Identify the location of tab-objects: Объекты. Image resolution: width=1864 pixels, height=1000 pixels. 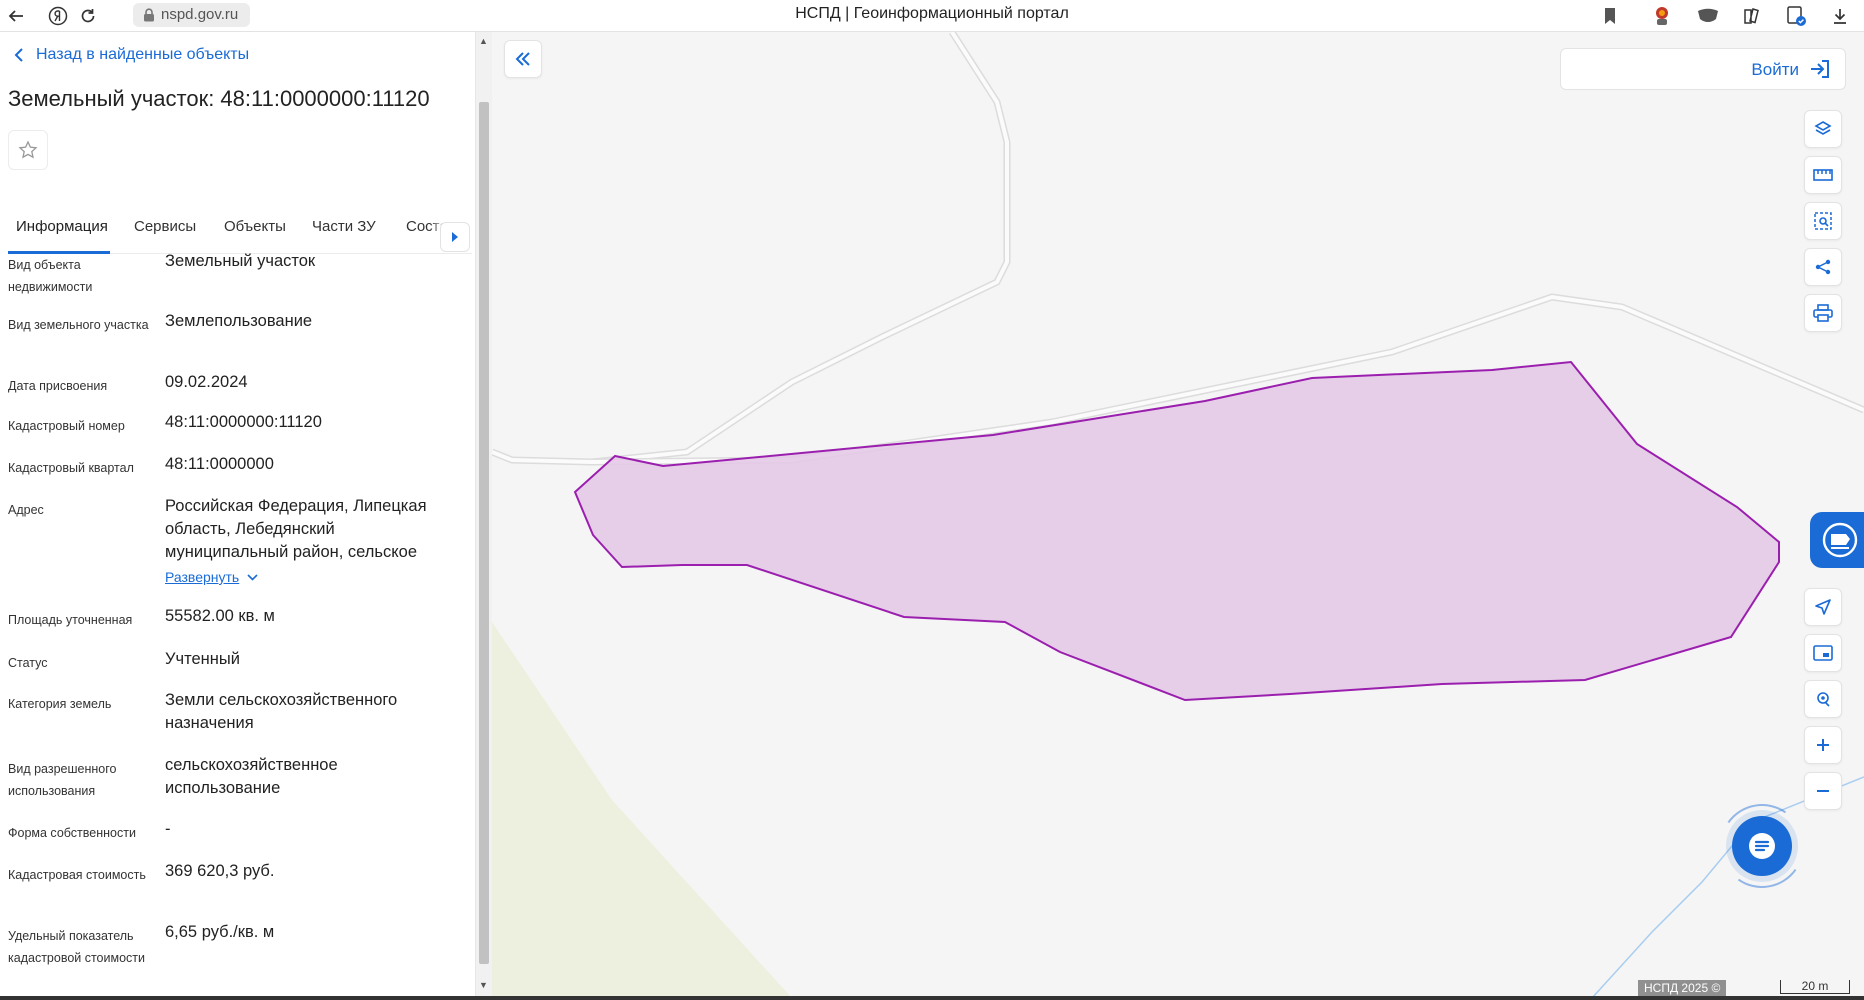
(255, 226).